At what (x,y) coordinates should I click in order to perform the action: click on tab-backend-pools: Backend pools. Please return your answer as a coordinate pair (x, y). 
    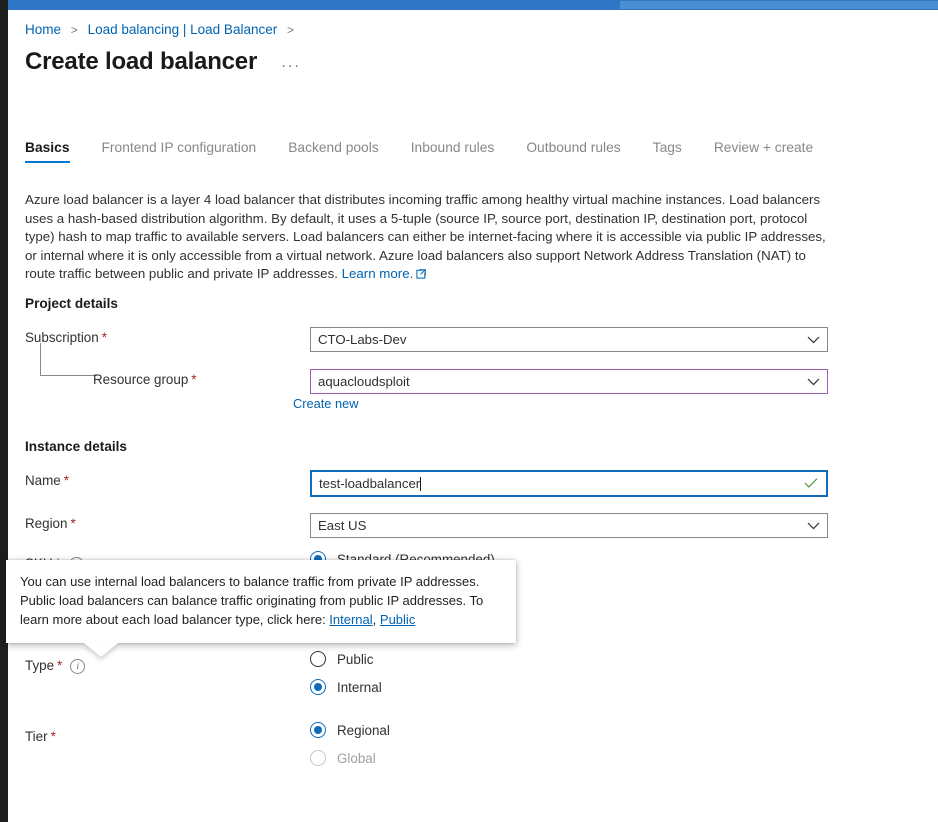
    Looking at the image, I should click on (333, 151).